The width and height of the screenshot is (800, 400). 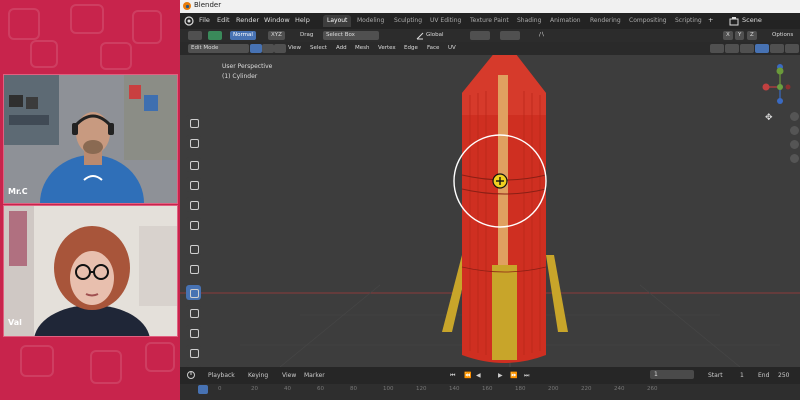 What do you see at coordinates (314, 375) in the screenshot?
I see `marker-menu: Marker` at bounding box center [314, 375].